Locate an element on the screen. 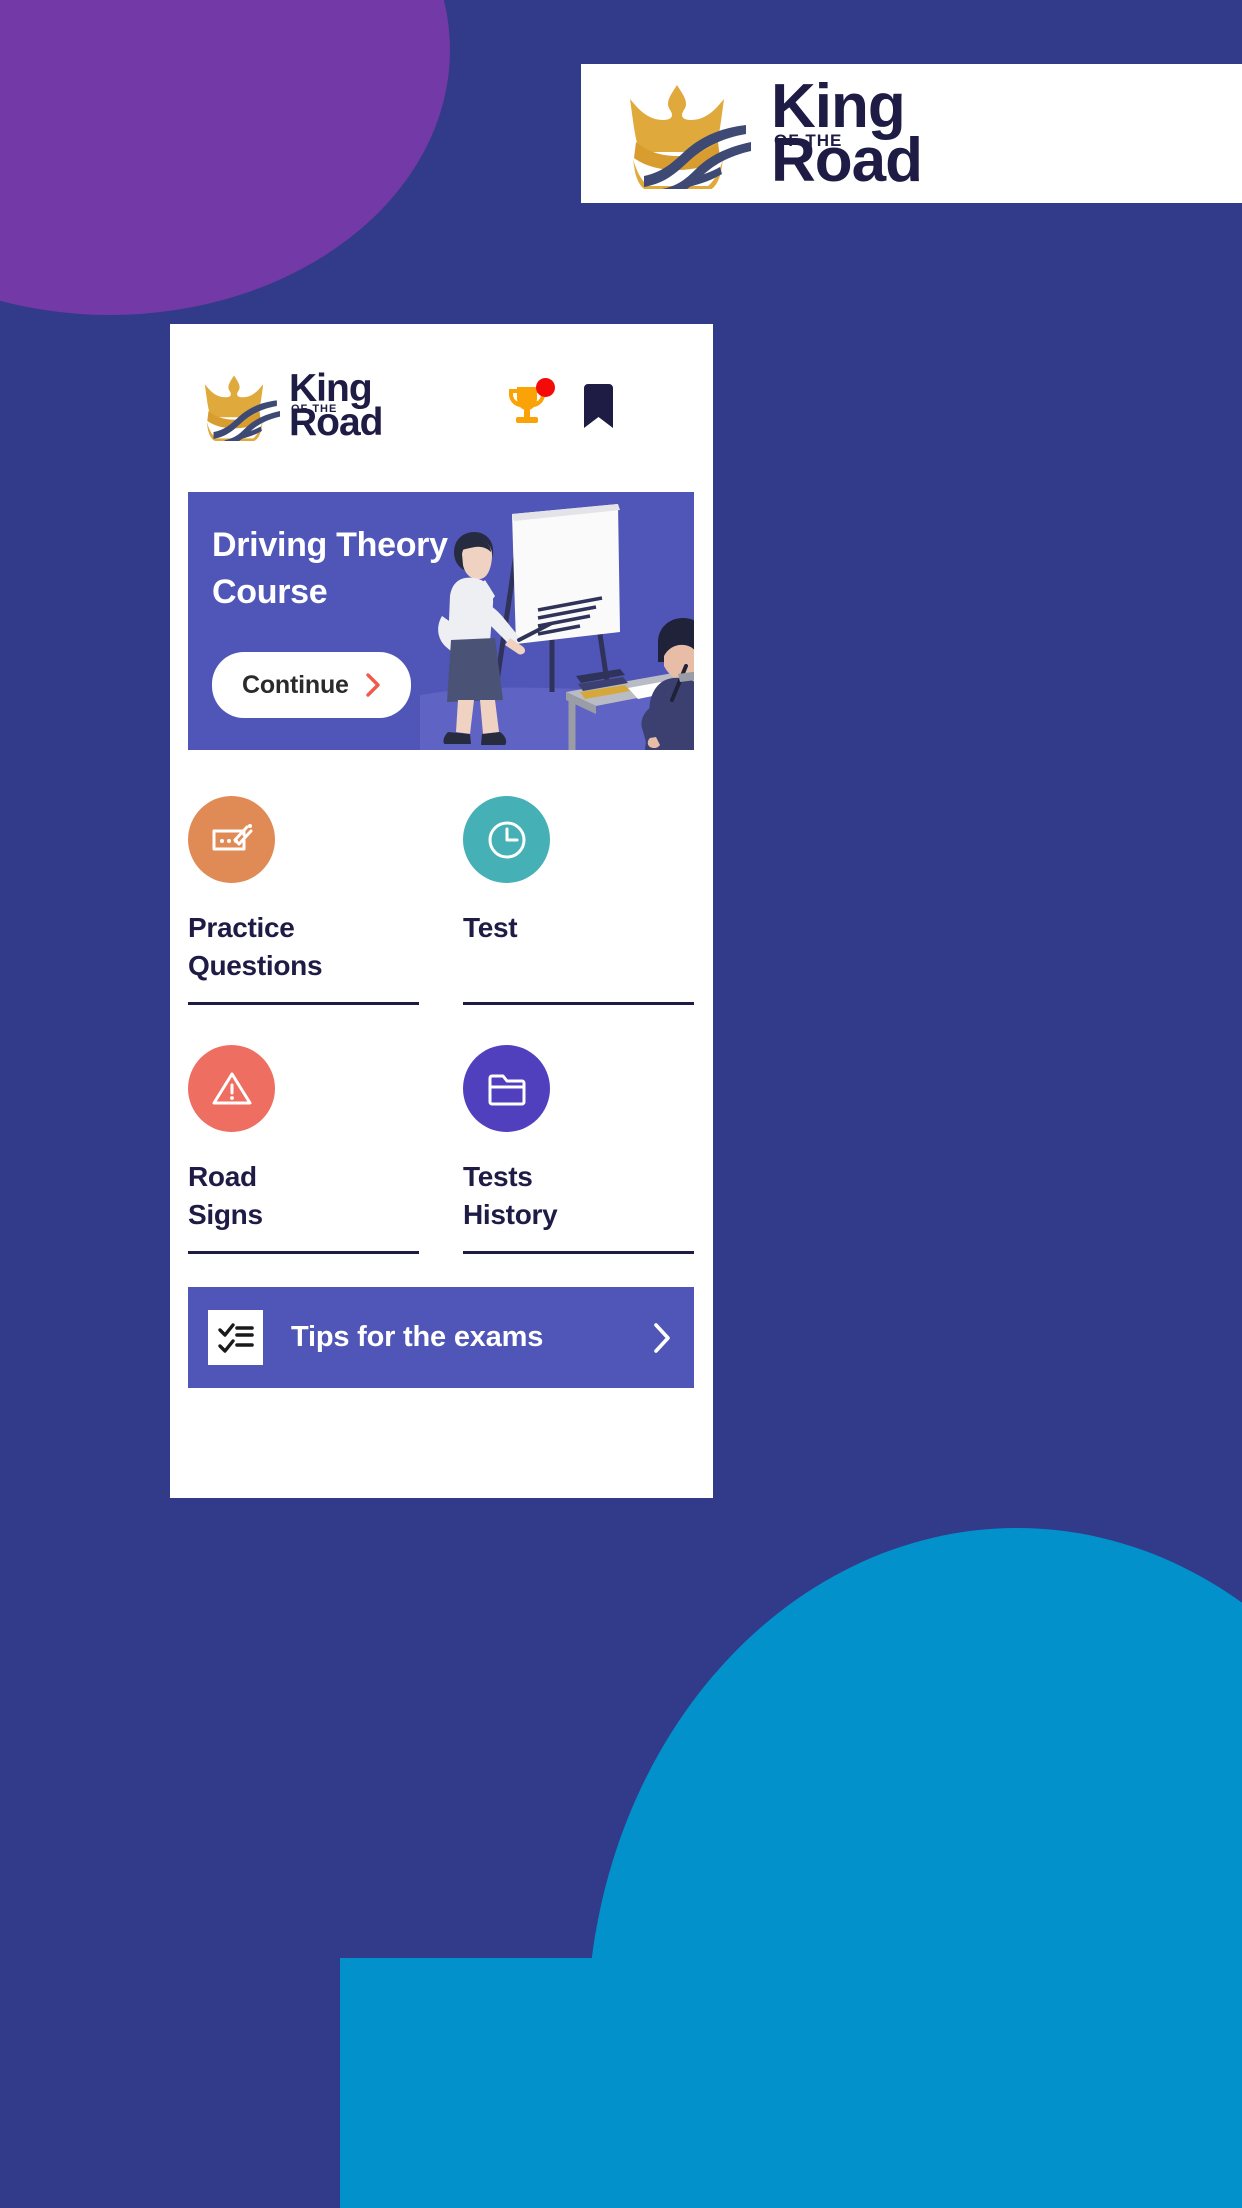 Image resolution: width=1242 pixels, height=2208 pixels. tile-test-label: Test is located at coordinates (578, 949).